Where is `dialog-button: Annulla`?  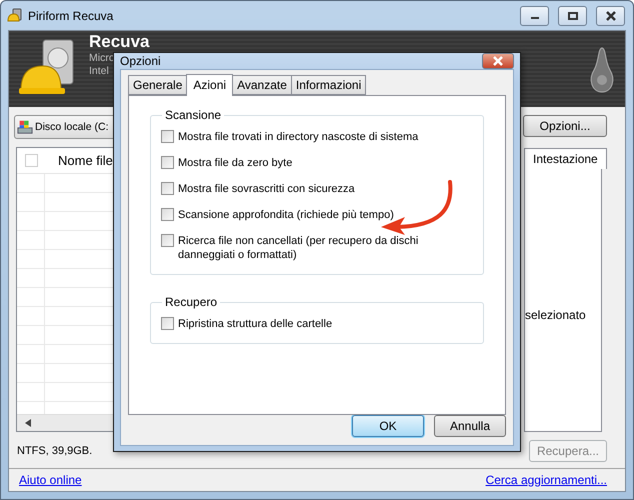
dialog-button: Annulla is located at coordinates (470, 426).